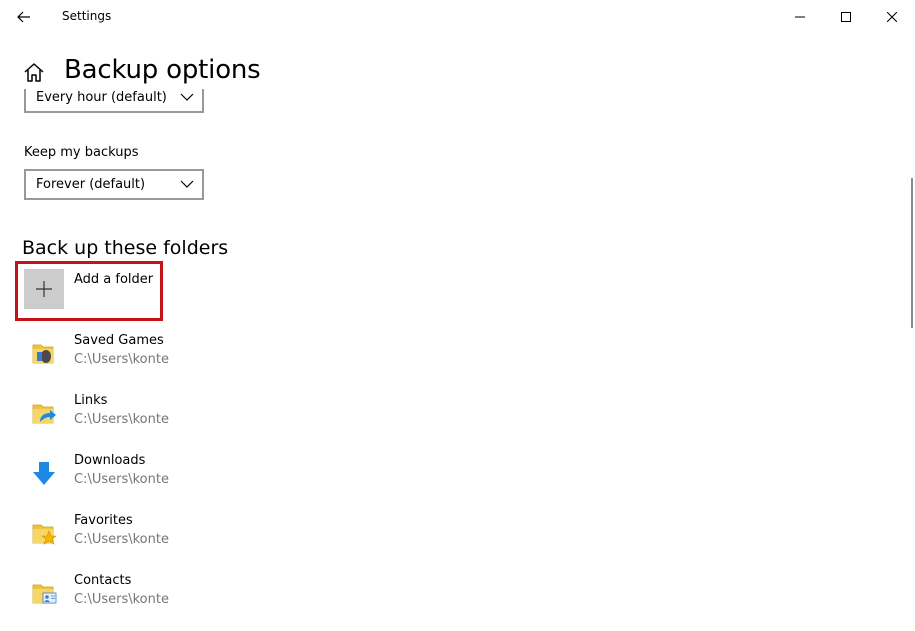  I want to click on add-folder-tile, so click(44, 289).